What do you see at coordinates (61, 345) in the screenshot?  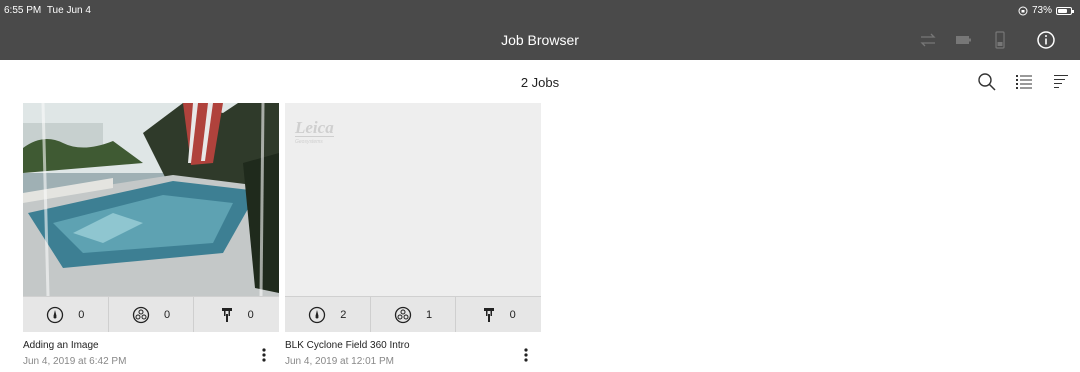 I see `job-name: Adding an Image` at bounding box center [61, 345].